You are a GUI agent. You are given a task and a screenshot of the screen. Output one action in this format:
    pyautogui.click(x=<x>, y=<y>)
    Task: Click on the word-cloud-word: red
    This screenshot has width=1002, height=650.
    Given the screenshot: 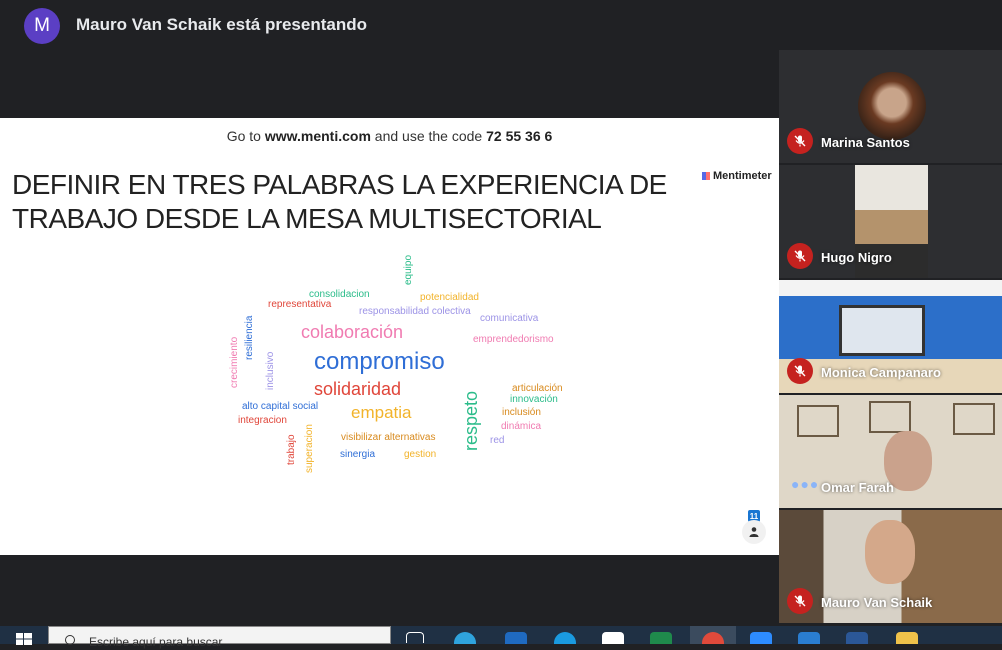 What is the action you would take?
    pyautogui.click(x=497, y=440)
    